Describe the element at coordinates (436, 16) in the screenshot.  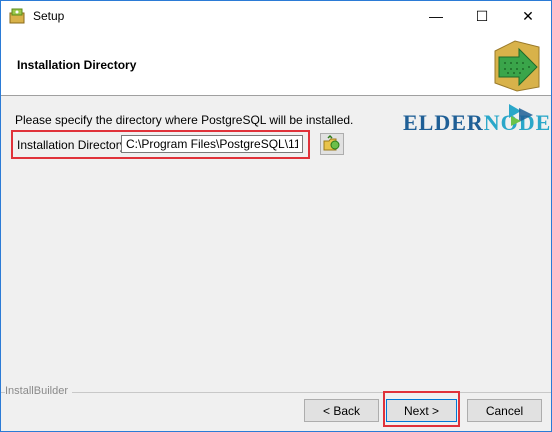
I see `minimize-button: —` at that location.